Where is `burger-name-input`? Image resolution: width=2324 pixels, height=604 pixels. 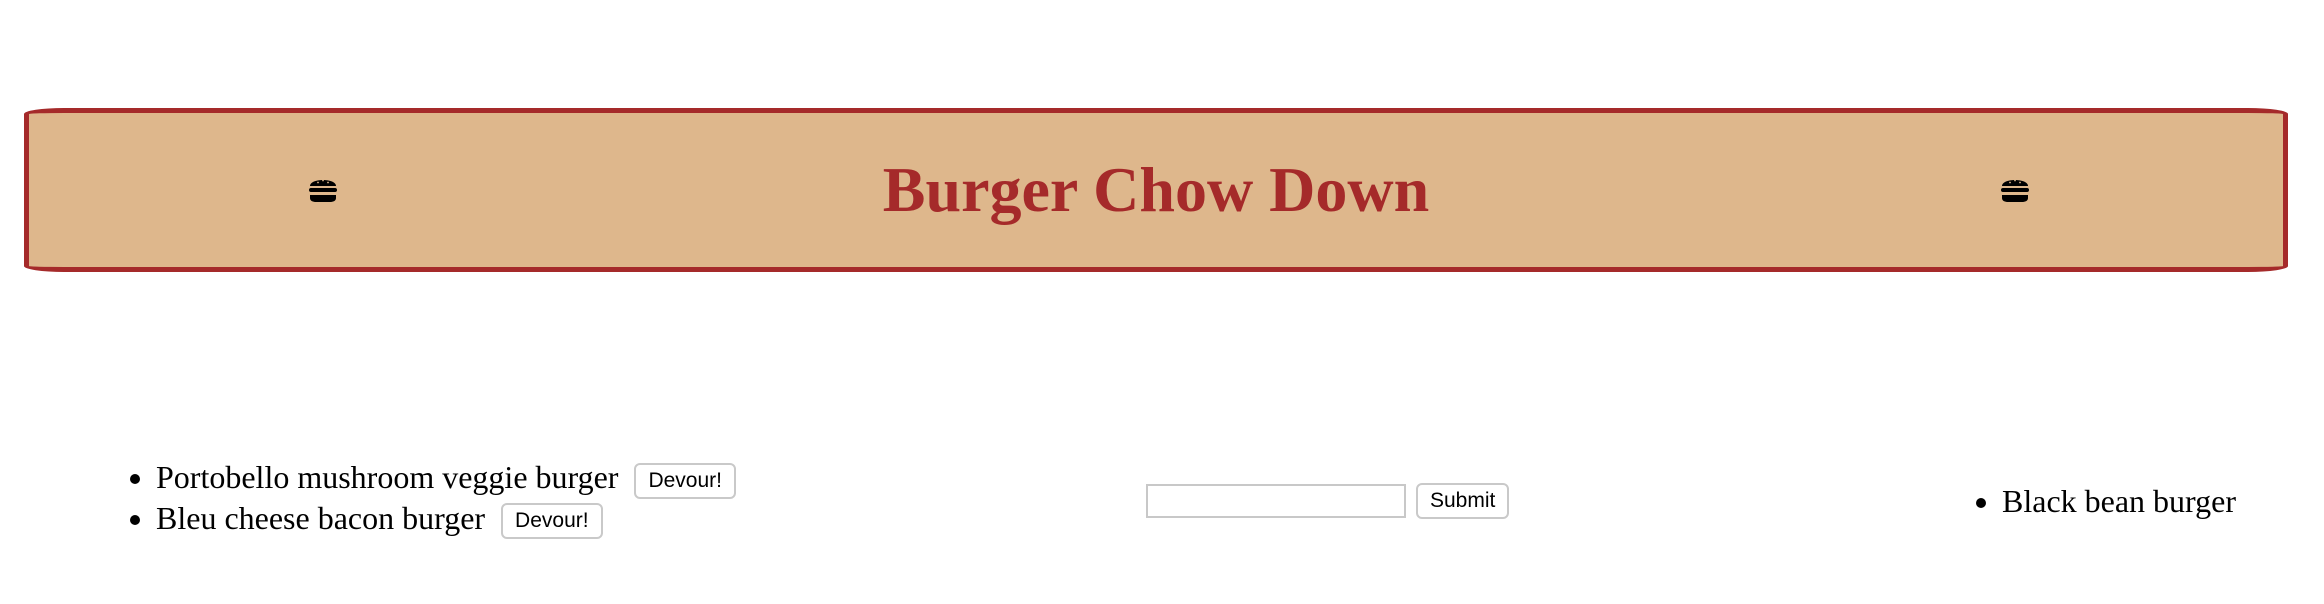
burger-name-input is located at coordinates (1276, 501).